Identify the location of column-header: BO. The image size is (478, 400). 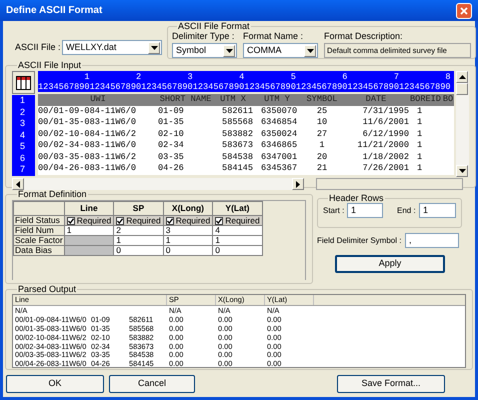
(448, 100).